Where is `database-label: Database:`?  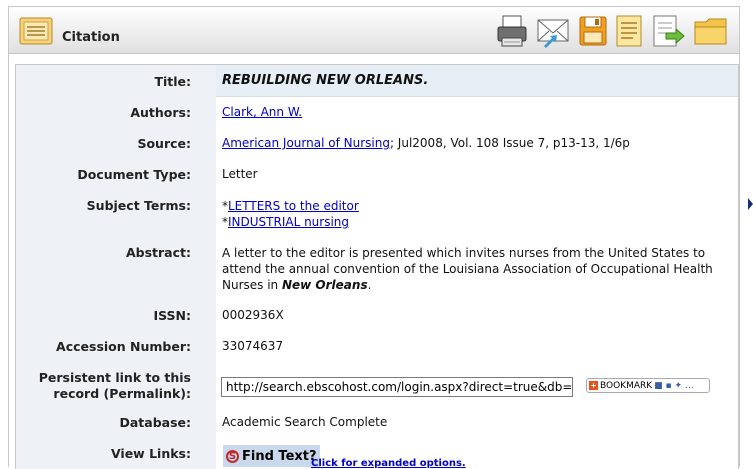 database-label: Database: is located at coordinates (155, 422).